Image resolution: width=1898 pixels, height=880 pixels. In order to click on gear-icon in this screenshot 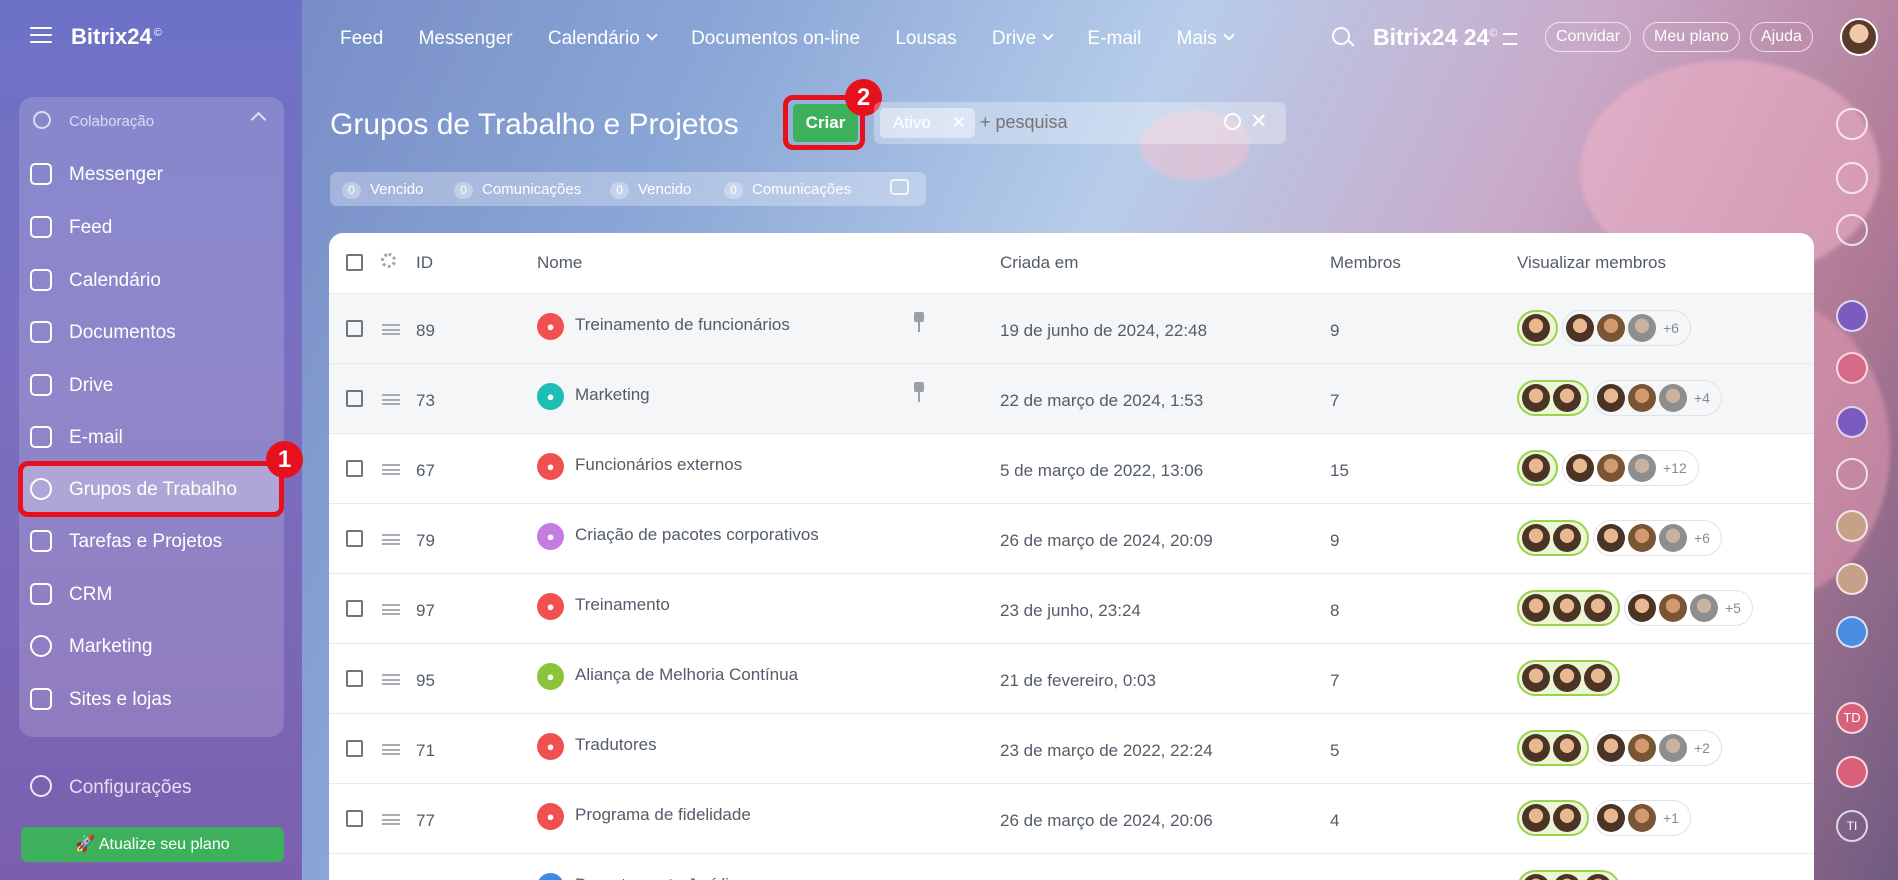, I will do `click(388, 260)`.